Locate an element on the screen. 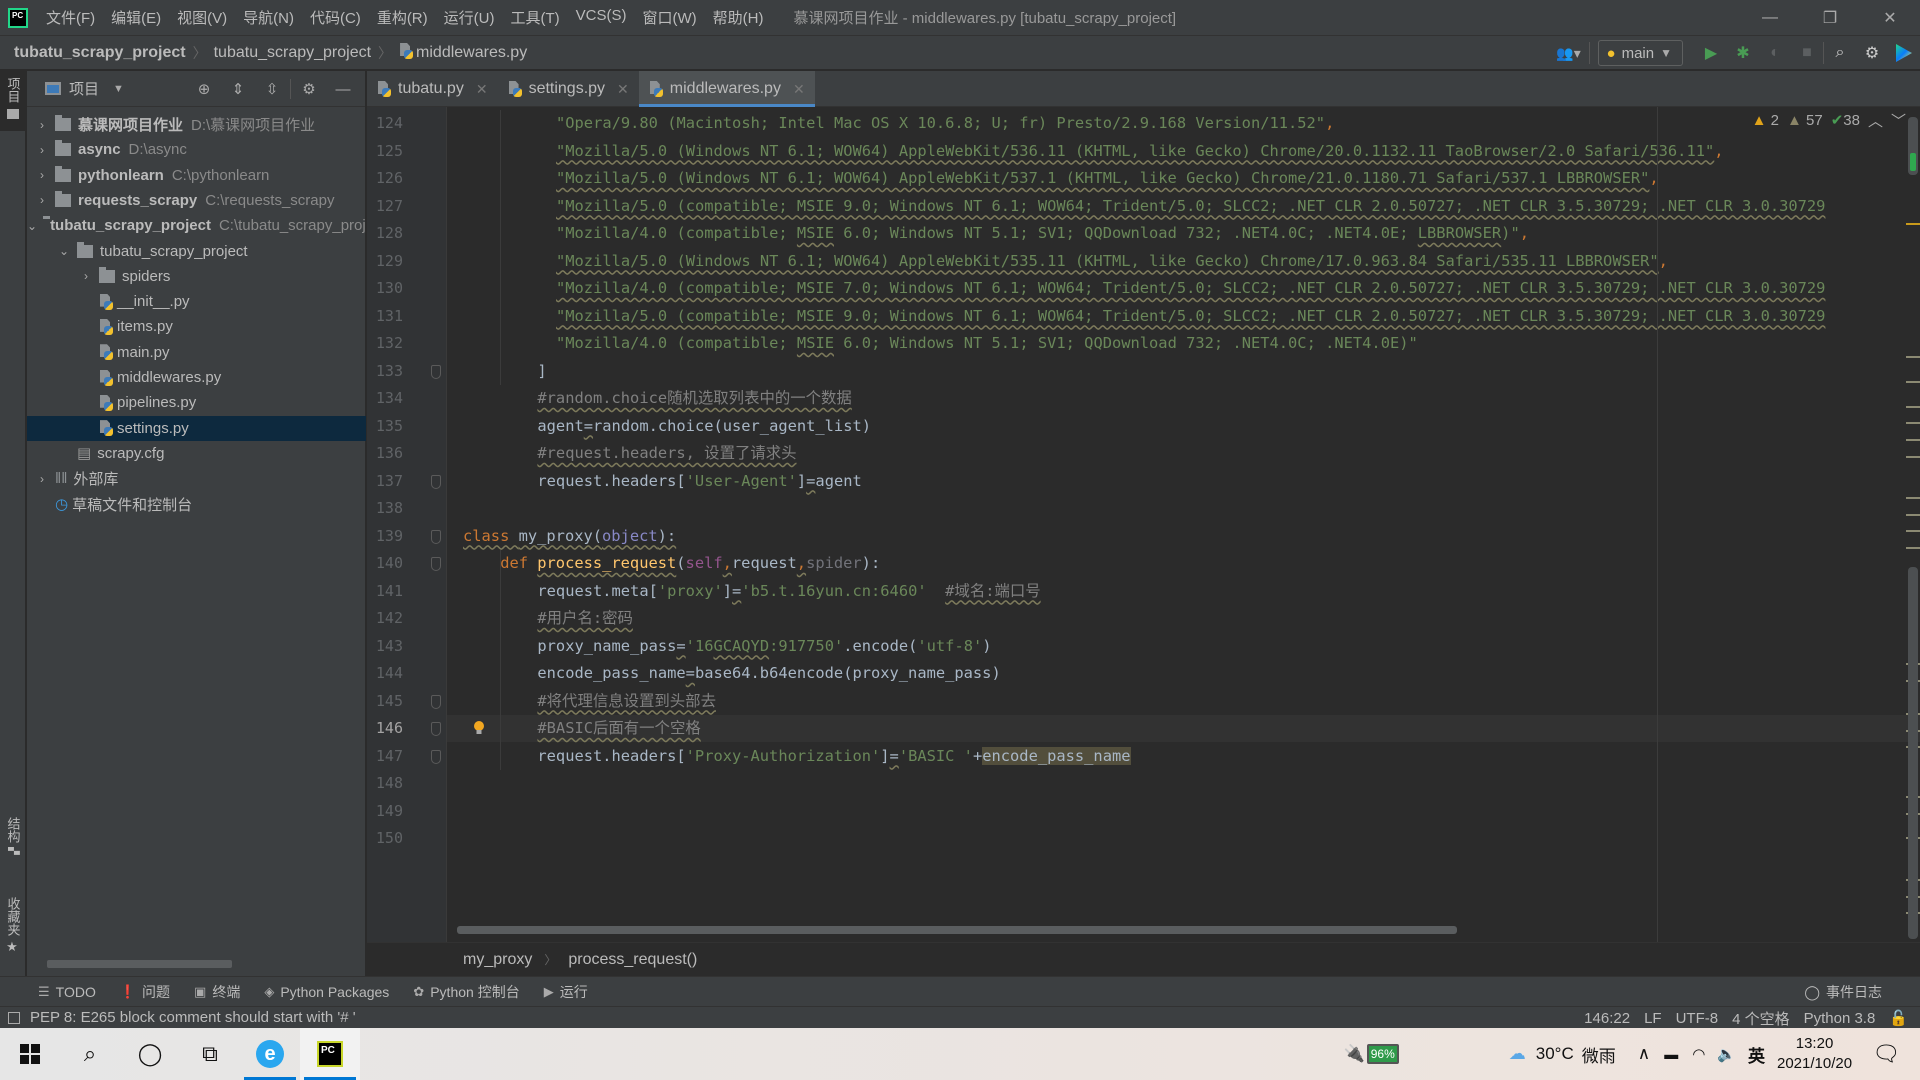 The height and width of the screenshot is (1080, 1920). menu-item: 运行(U) is located at coordinates (469, 17).